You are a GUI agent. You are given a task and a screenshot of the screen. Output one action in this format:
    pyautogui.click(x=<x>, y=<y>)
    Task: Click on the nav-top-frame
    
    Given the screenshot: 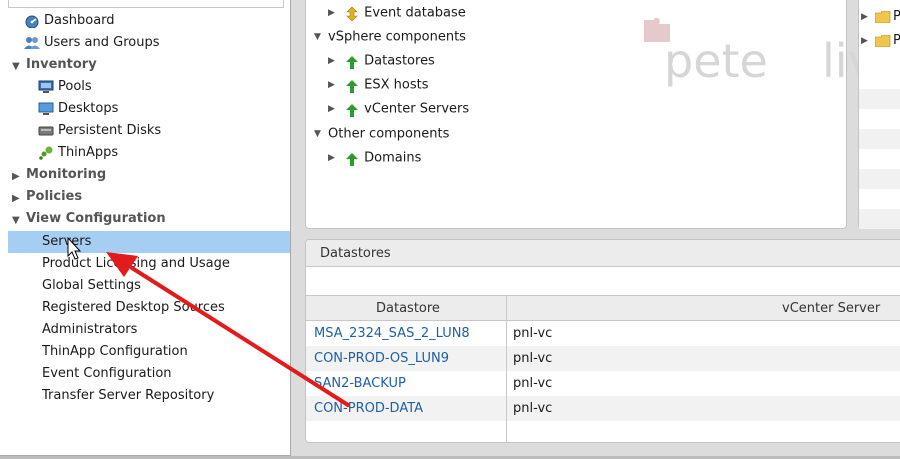 What is the action you would take?
    pyautogui.click(x=146, y=4)
    